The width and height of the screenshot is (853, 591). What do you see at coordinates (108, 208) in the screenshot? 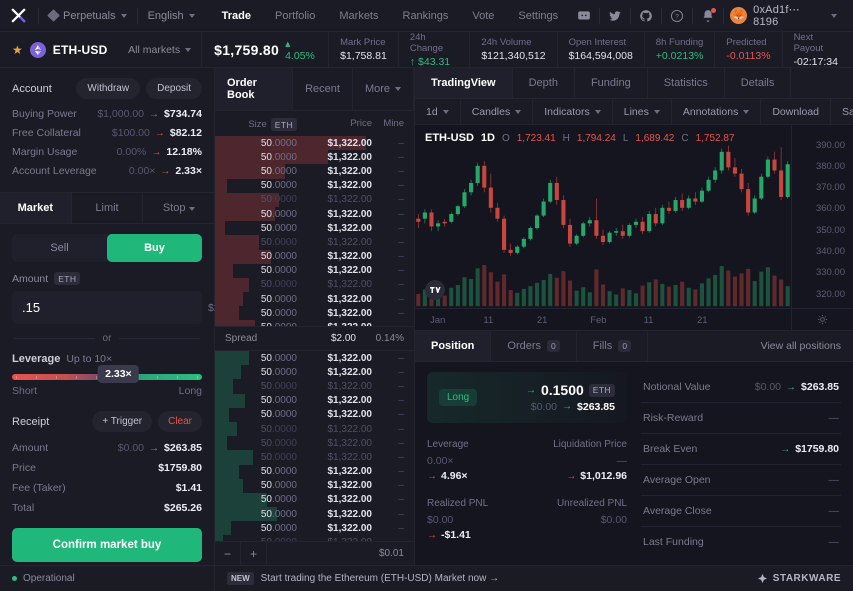
I see `tab-limit: Limit` at bounding box center [108, 208].